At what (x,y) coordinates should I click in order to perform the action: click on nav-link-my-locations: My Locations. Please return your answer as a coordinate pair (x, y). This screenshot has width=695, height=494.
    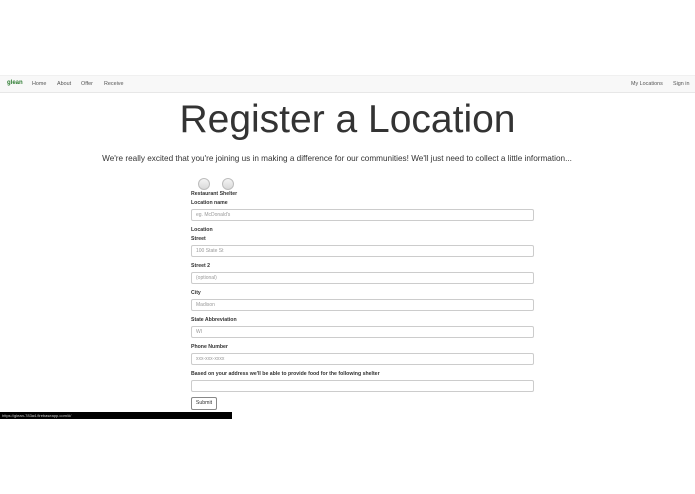
    Looking at the image, I should click on (647, 84).